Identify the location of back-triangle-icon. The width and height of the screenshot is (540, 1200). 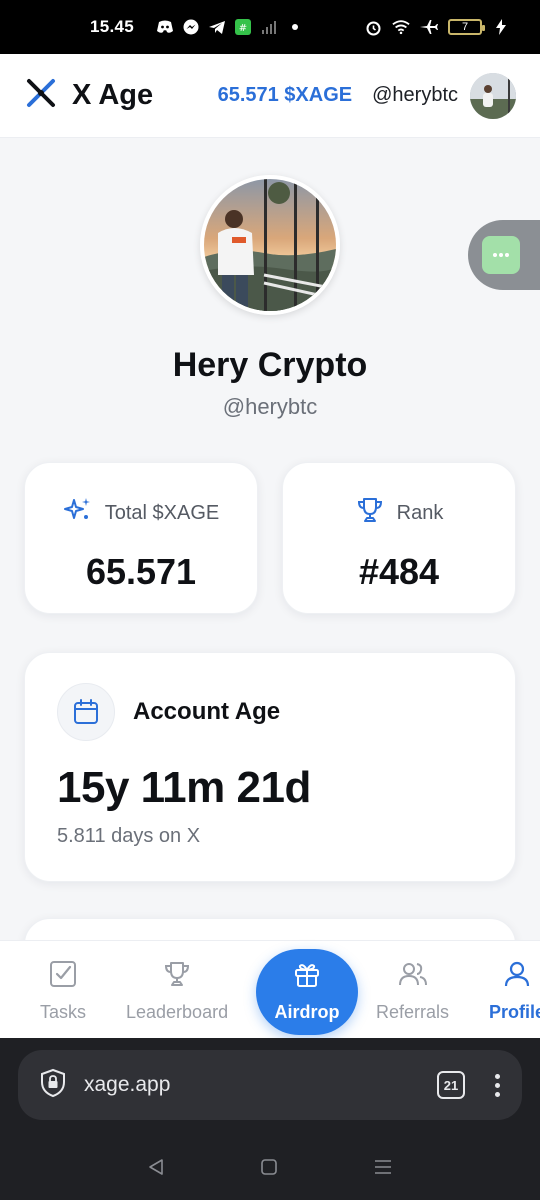
(156, 1169).